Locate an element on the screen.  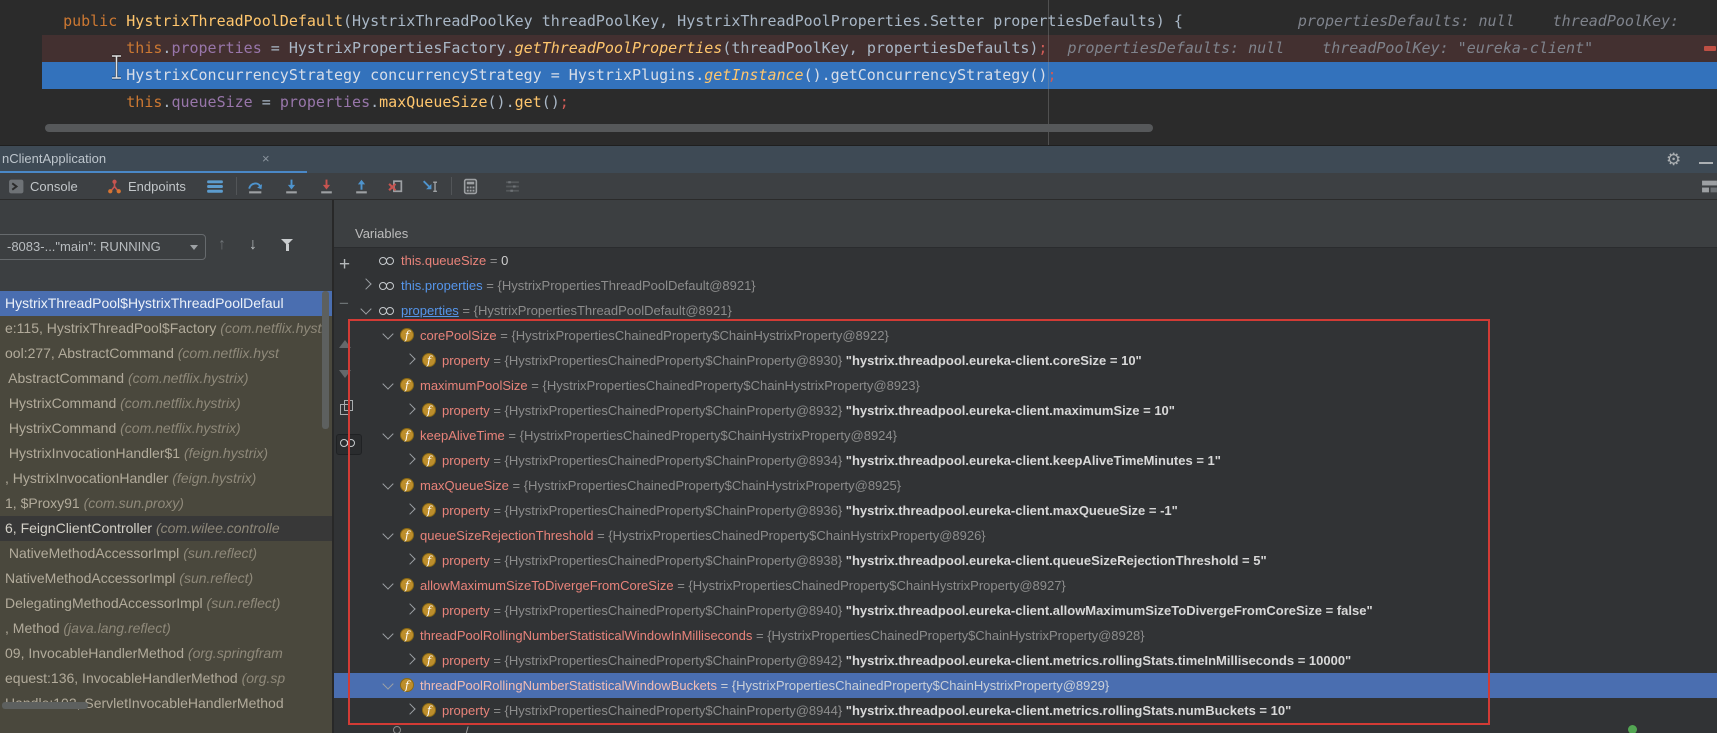
console-icon is located at coordinates (16, 186).